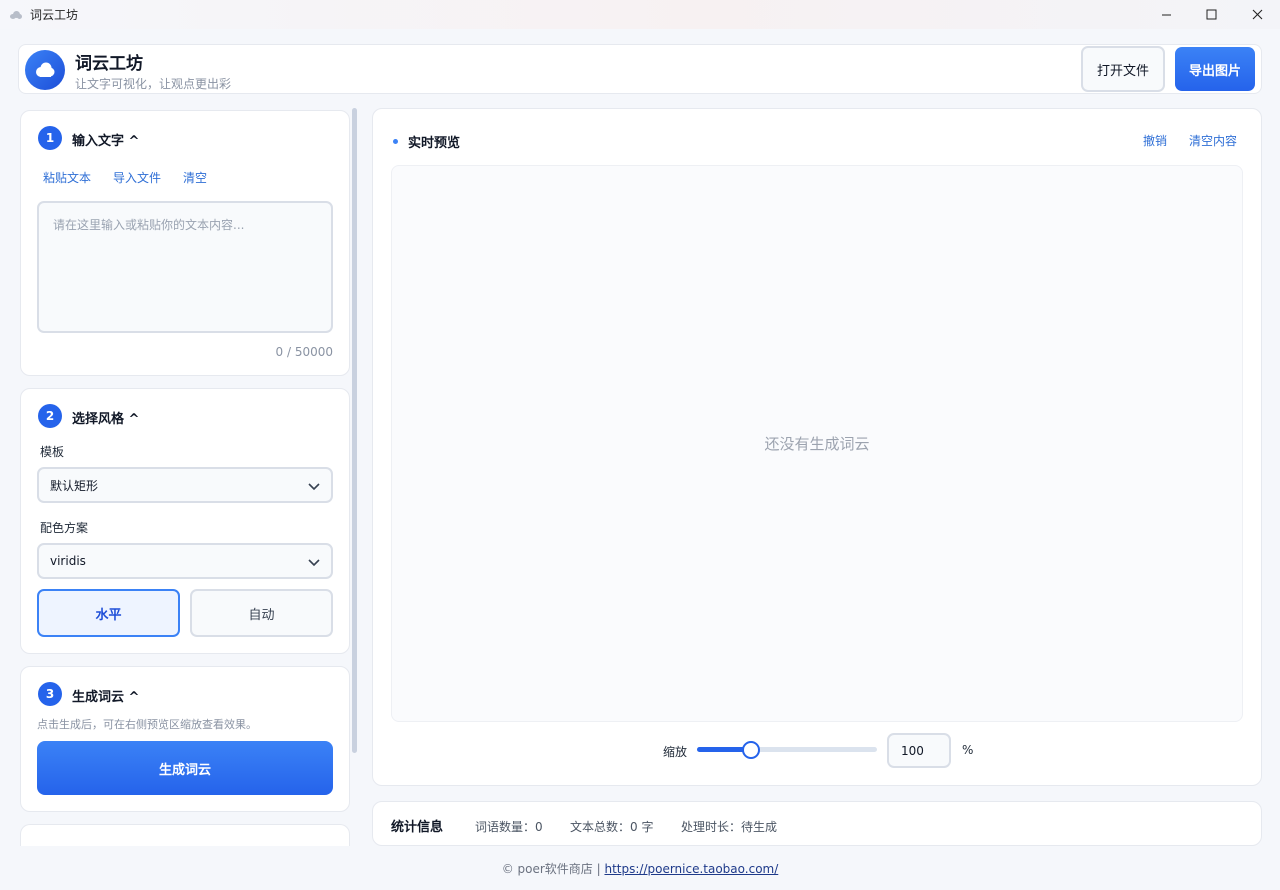  Describe the element at coordinates (105, 417) in the screenshot. I see `step-title-style: 选择风格 ^` at that location.